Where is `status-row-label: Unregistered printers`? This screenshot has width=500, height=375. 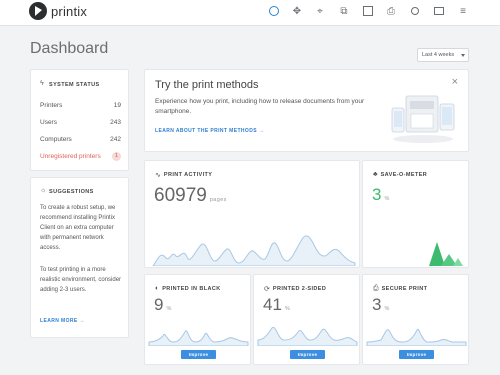
status-row-label: Unregistered printers is located at coordinates (70, 156).